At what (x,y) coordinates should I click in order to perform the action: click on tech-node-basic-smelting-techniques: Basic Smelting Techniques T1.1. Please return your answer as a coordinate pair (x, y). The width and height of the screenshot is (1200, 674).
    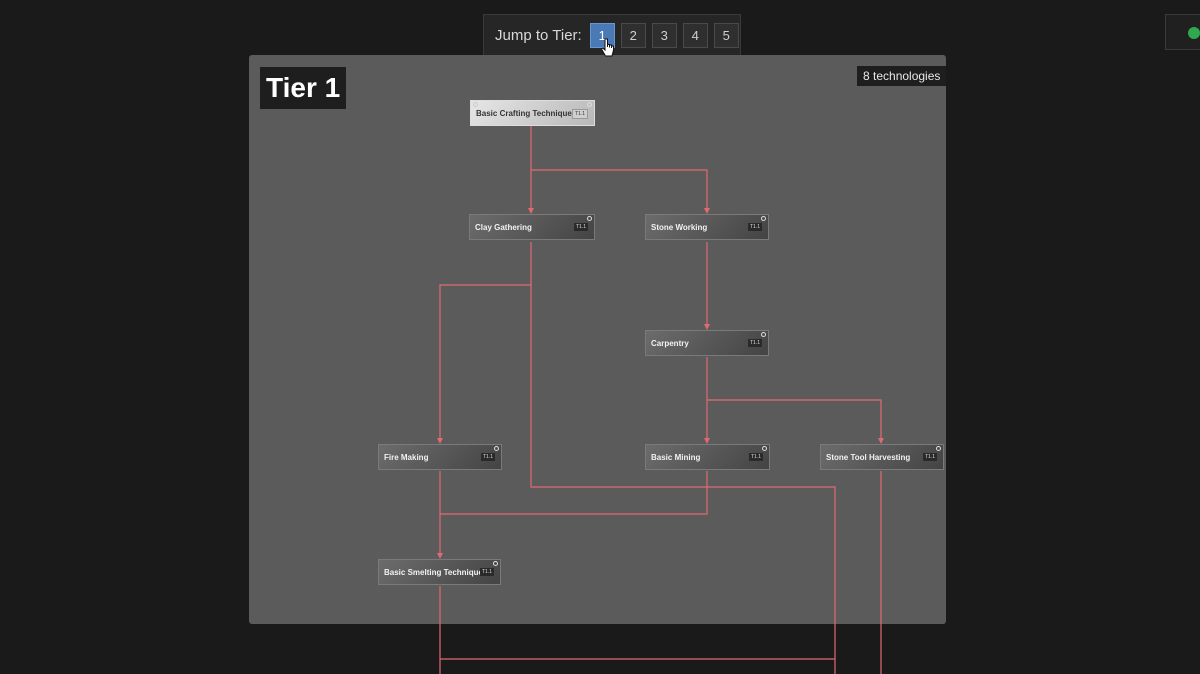
    Looking at the image, I should click on (439, 572).